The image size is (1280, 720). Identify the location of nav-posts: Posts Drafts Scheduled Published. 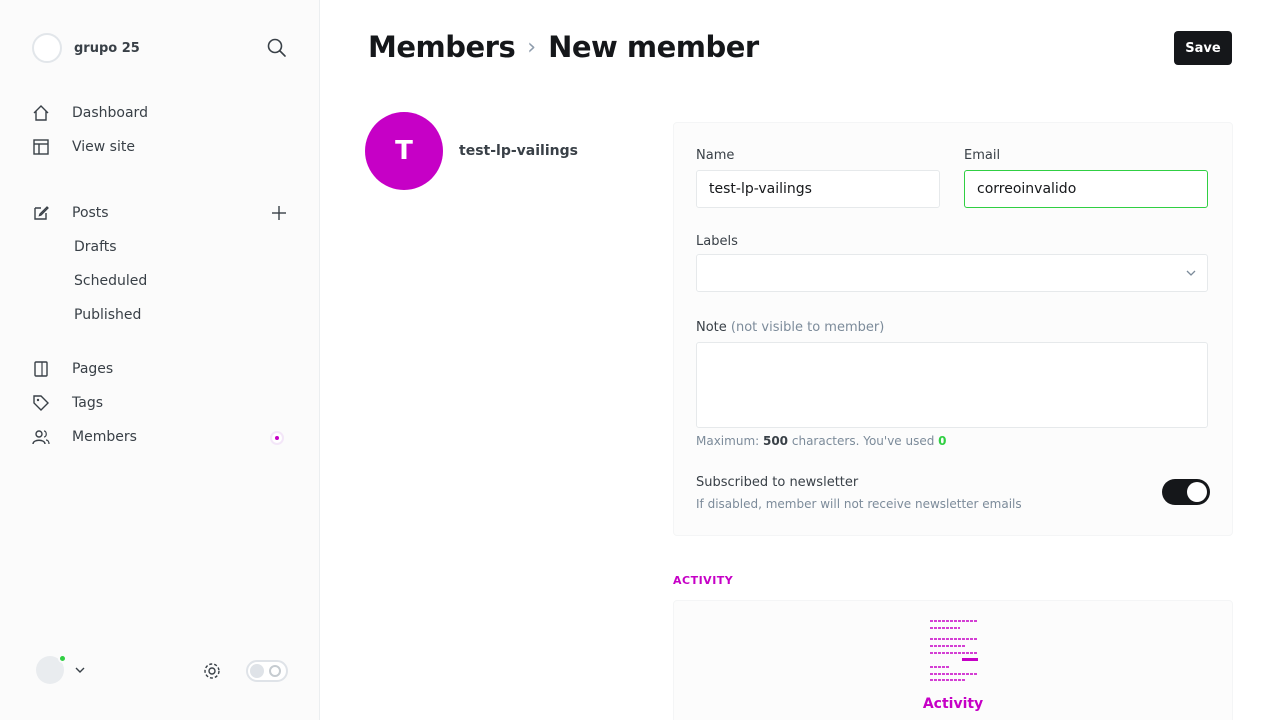
(160, 264).